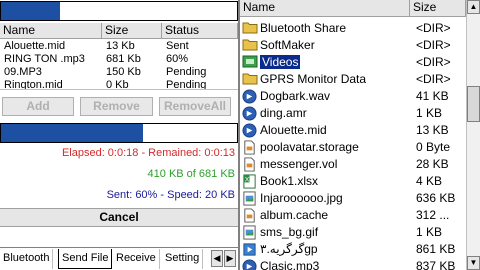 The height and width of the screenshot is (270, 480). Describe the element at coordinates (177, 46) in the screenshot. I see `queue-cell-status: Sent` at that location.